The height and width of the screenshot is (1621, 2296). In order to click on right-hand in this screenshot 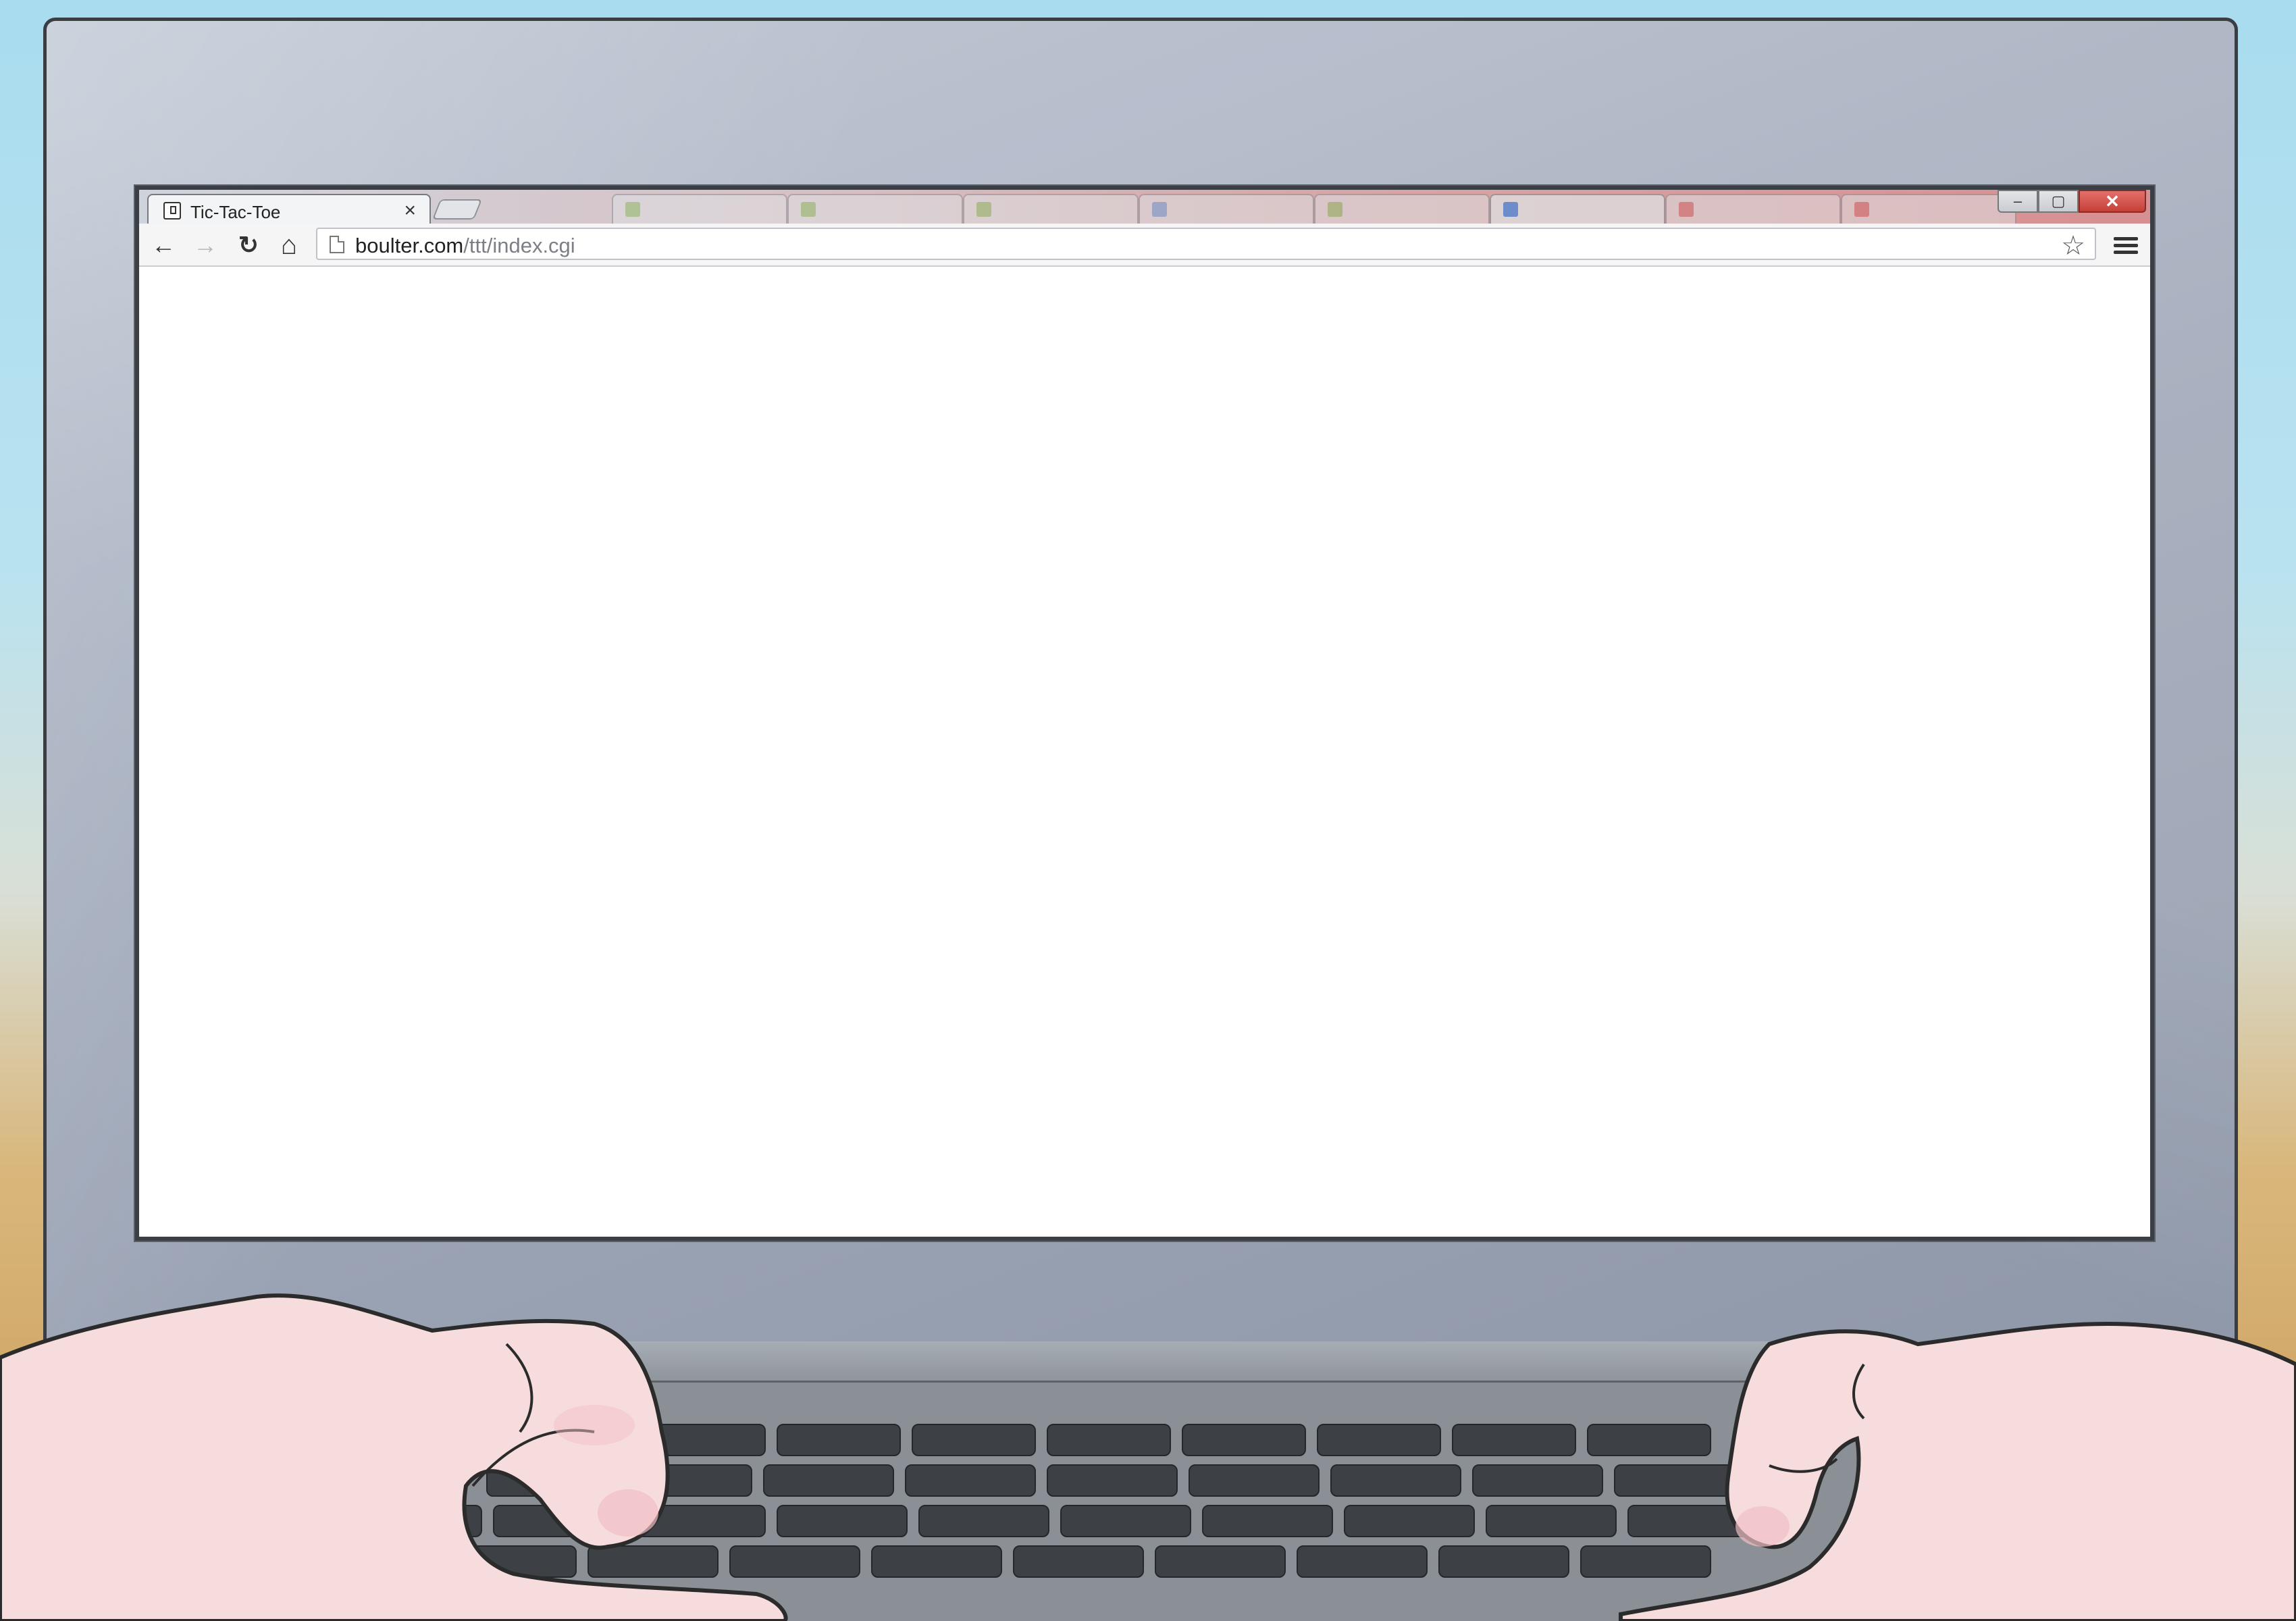, I will do `click(1957, 1471)`.